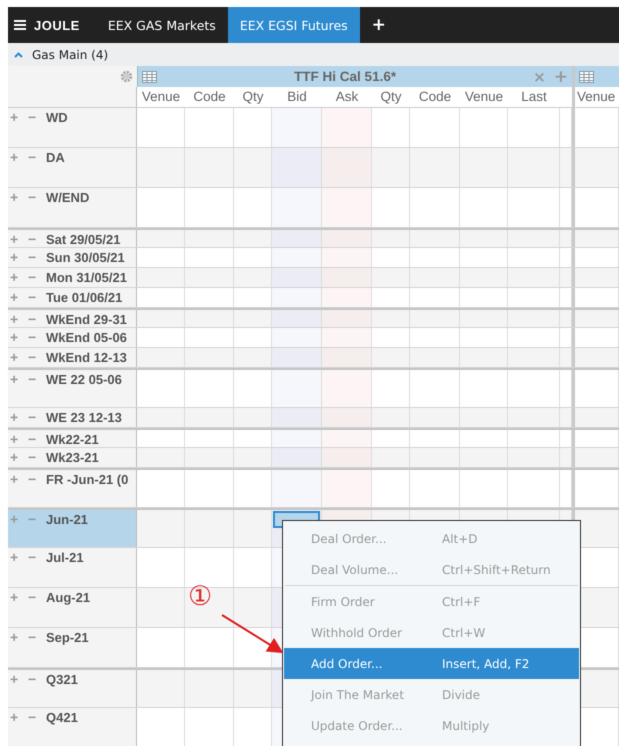  Describe the element at coordinates (18, 55) in the screenshot. I see `caret-icon` at that location.